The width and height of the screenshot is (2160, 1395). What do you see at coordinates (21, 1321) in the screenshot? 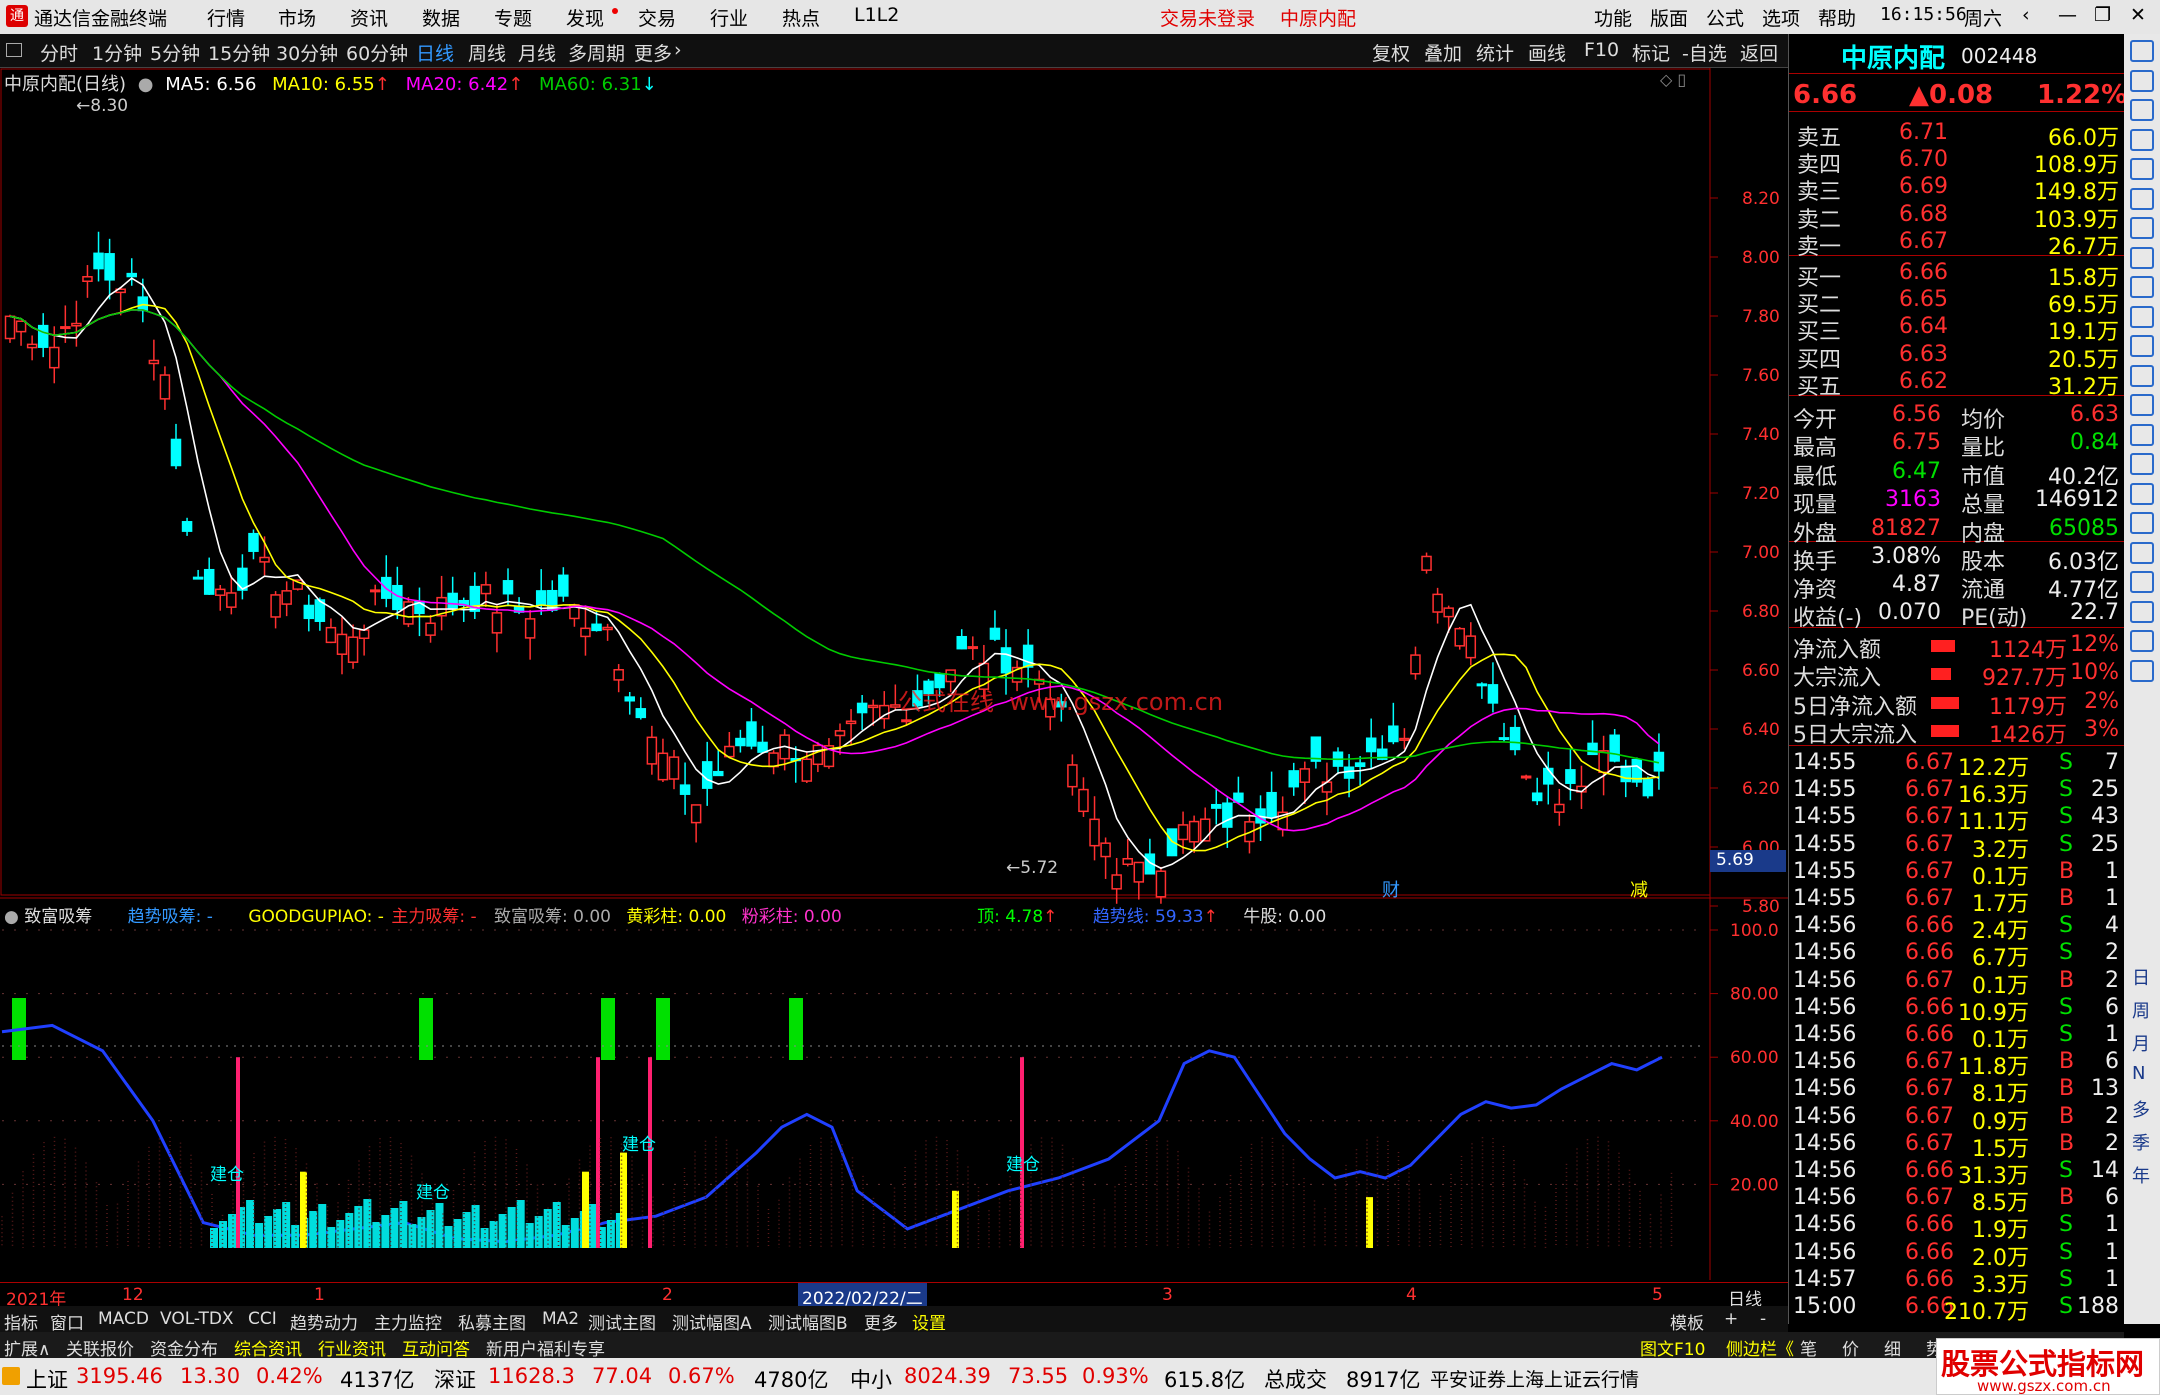
I see `btab-zhibiao: 指标` at bounding box center [21, 1321].